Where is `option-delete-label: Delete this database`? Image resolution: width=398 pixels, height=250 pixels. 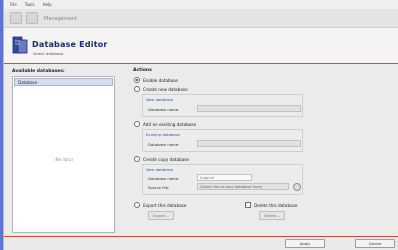 option-delete-label: Delete this database is located at coordinates (276, 205).